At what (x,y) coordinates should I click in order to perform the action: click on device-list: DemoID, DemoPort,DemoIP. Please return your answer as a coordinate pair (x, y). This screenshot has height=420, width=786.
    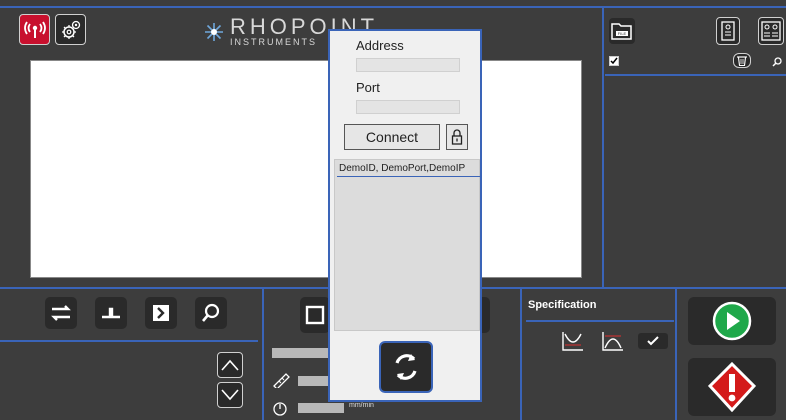
    Looking at the image, I should click on (407, 245).